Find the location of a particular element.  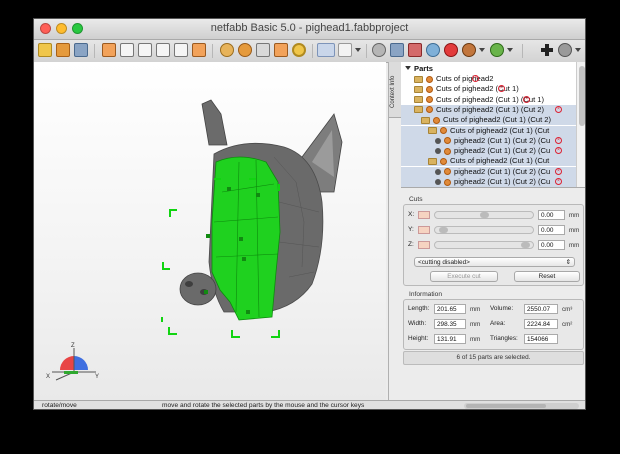

view-left-icon is located at coordinates (145, 50).